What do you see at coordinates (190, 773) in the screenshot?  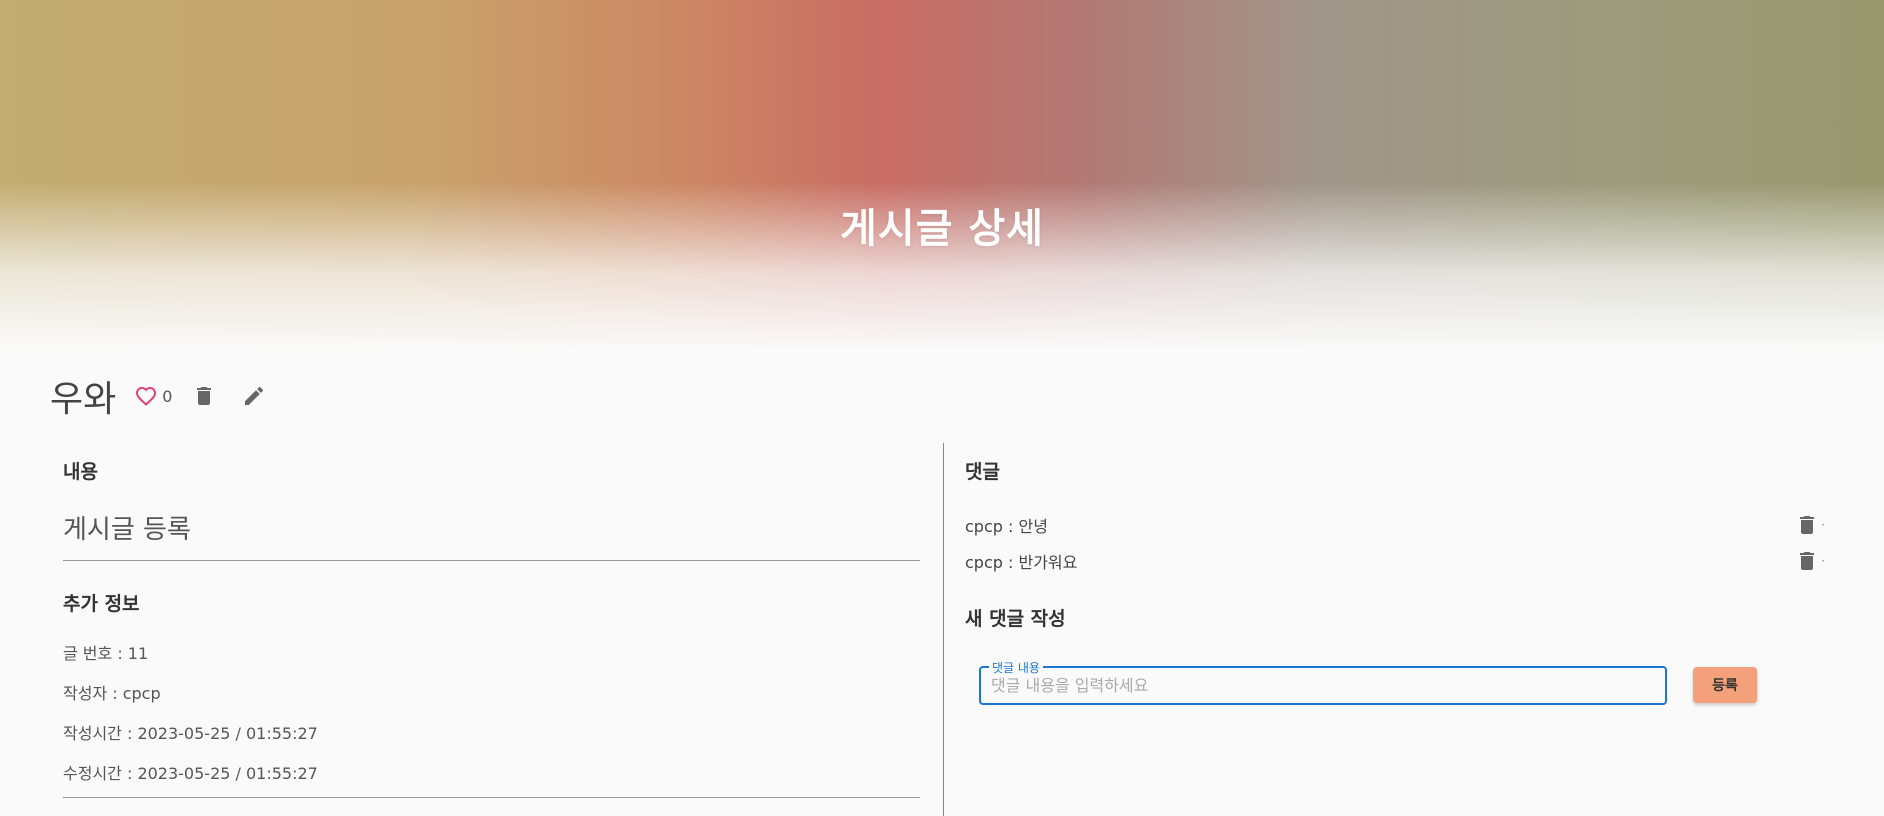 I see `post-modified-time: 수정시간 : 2023-05-25 / 01:55:27` at bounding box center [190, 773].